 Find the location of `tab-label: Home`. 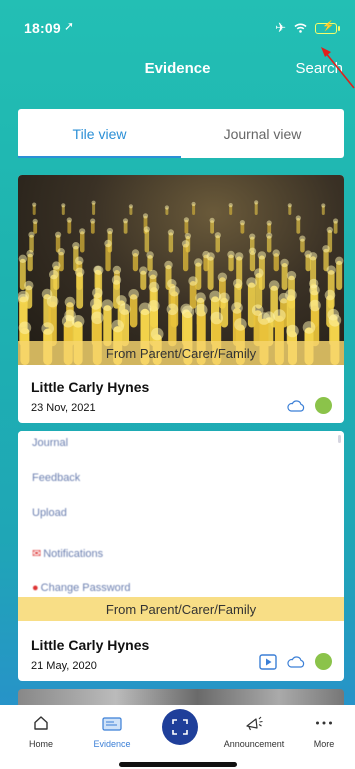

tab-label: Home is located at coordinates (40, 744).